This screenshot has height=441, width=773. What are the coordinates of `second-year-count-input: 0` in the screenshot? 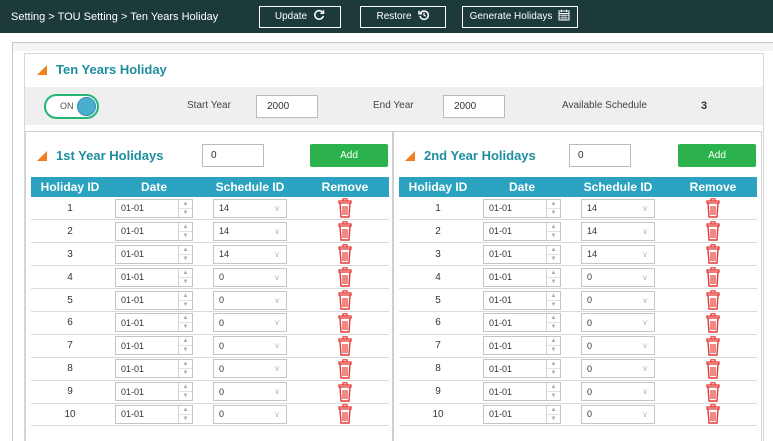 It's located at (600, 155).